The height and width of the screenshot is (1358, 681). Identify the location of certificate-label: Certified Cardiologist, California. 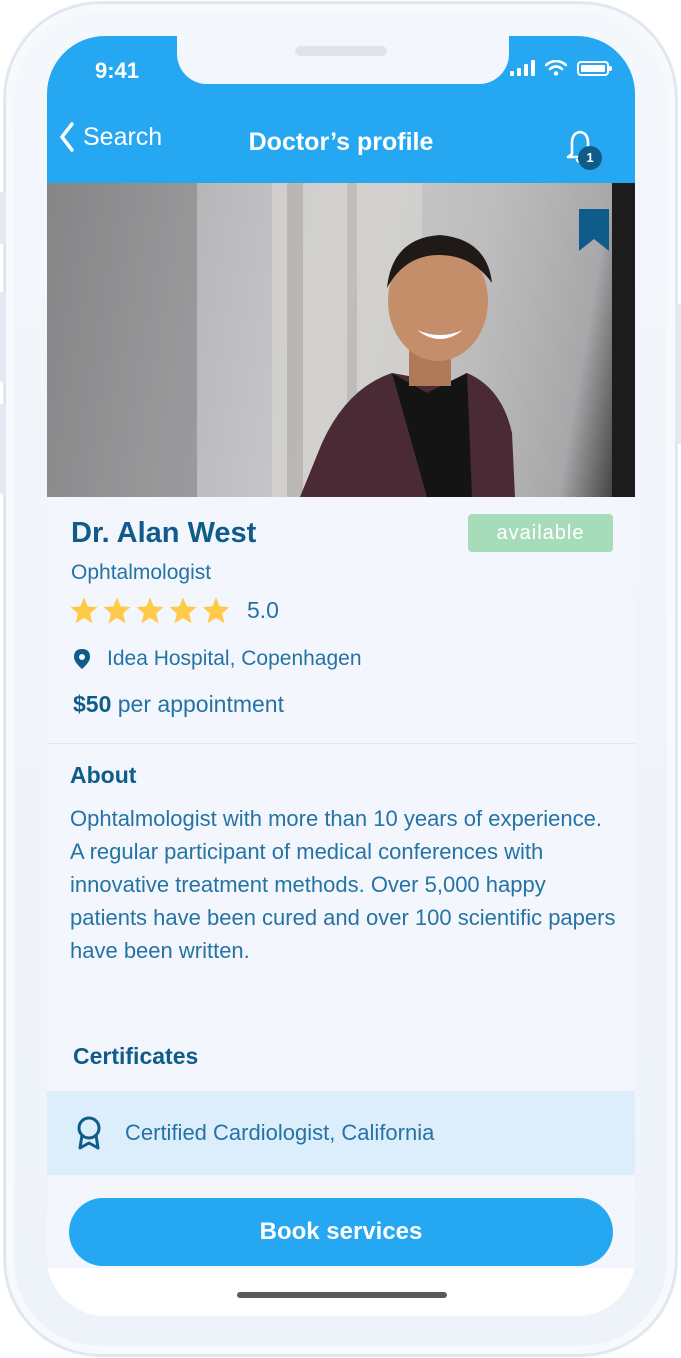
(280, 1132).